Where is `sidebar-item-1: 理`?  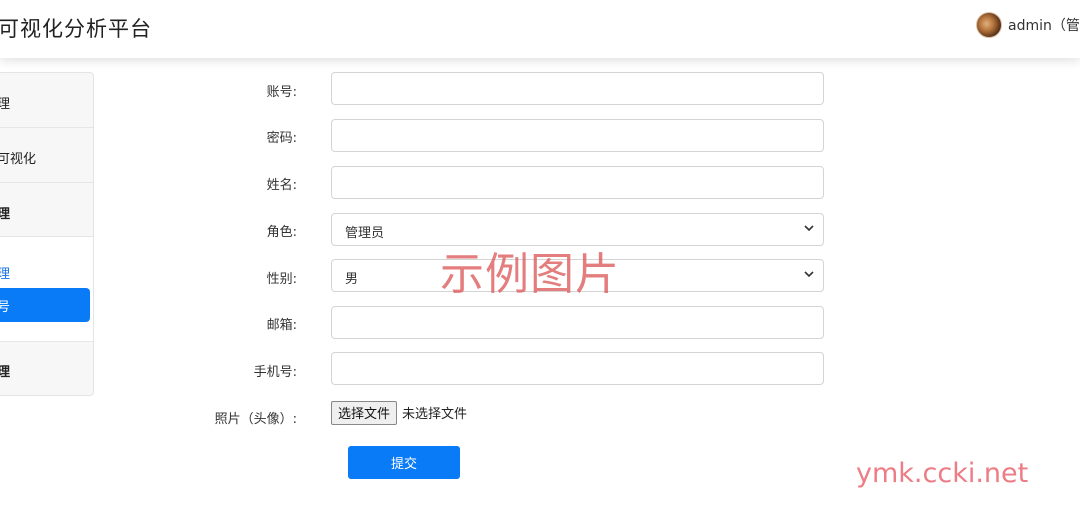
sidebar-item-1: 理 is located at coordinates (46, 100).